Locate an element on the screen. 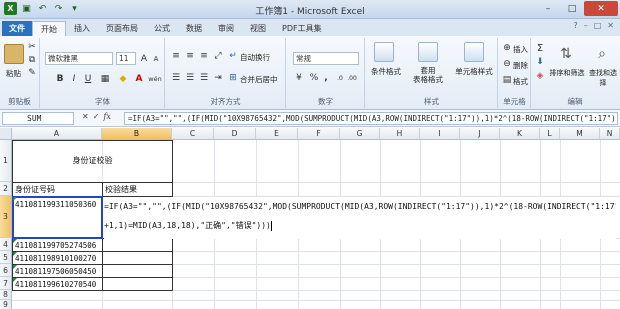  sort-filter-button: 排序和筛选 is located at coordinates (567, 73).